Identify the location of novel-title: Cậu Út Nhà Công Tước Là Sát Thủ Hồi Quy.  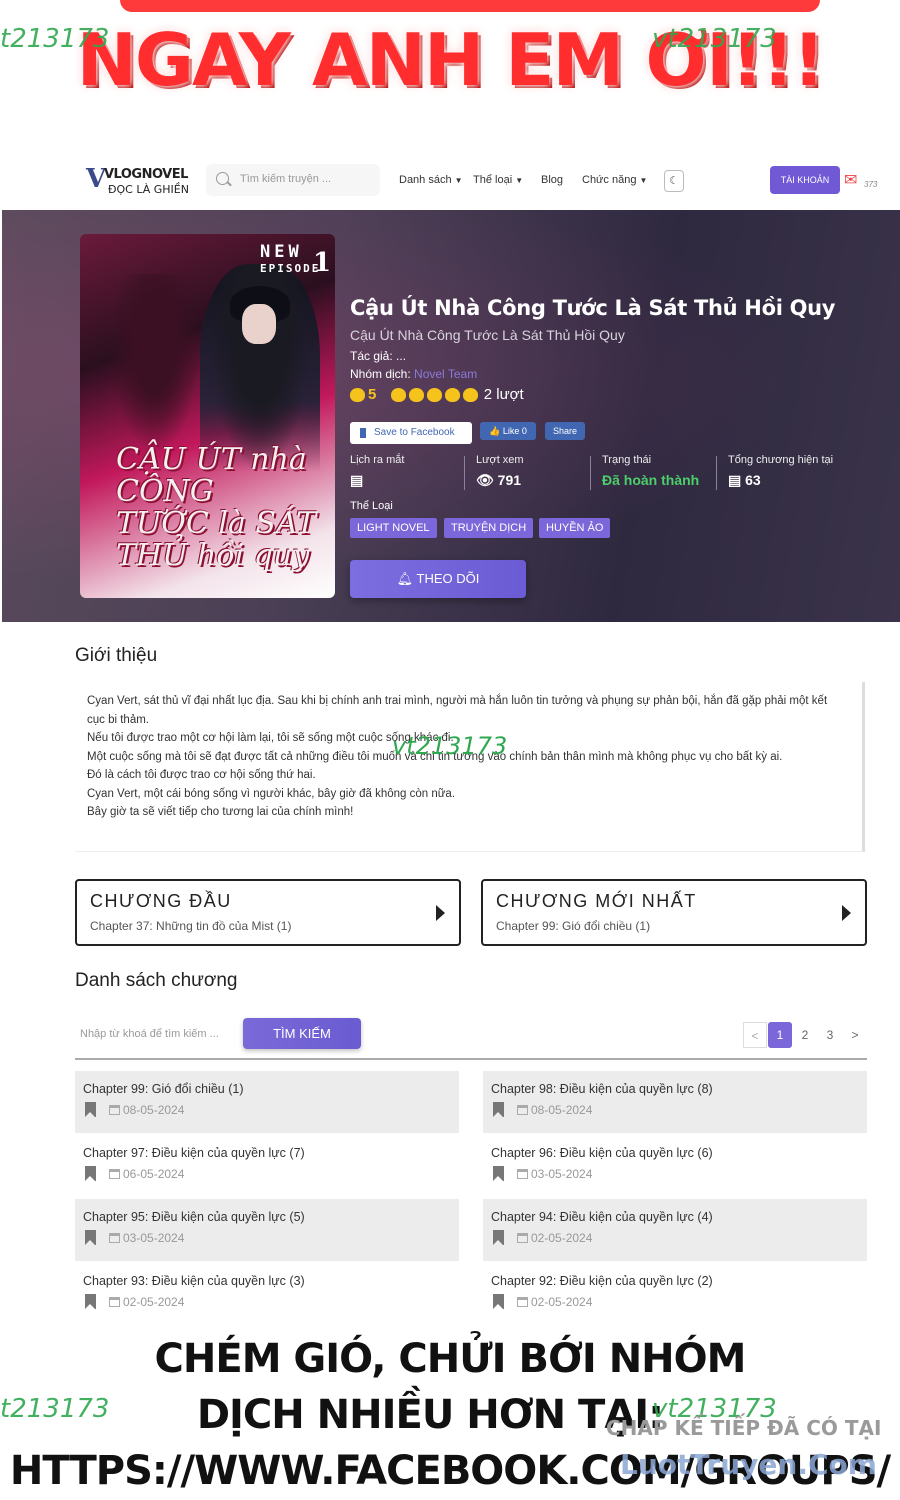
(593, 308).